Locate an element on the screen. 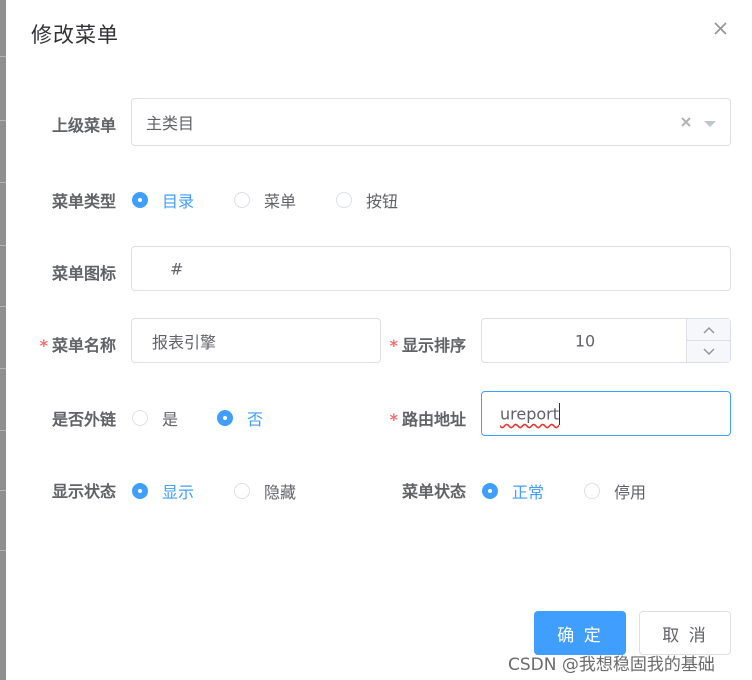 This screenshot has height=680, width=752. menu-type-option-menu: 菜单 is located at coordinates (265, 200).